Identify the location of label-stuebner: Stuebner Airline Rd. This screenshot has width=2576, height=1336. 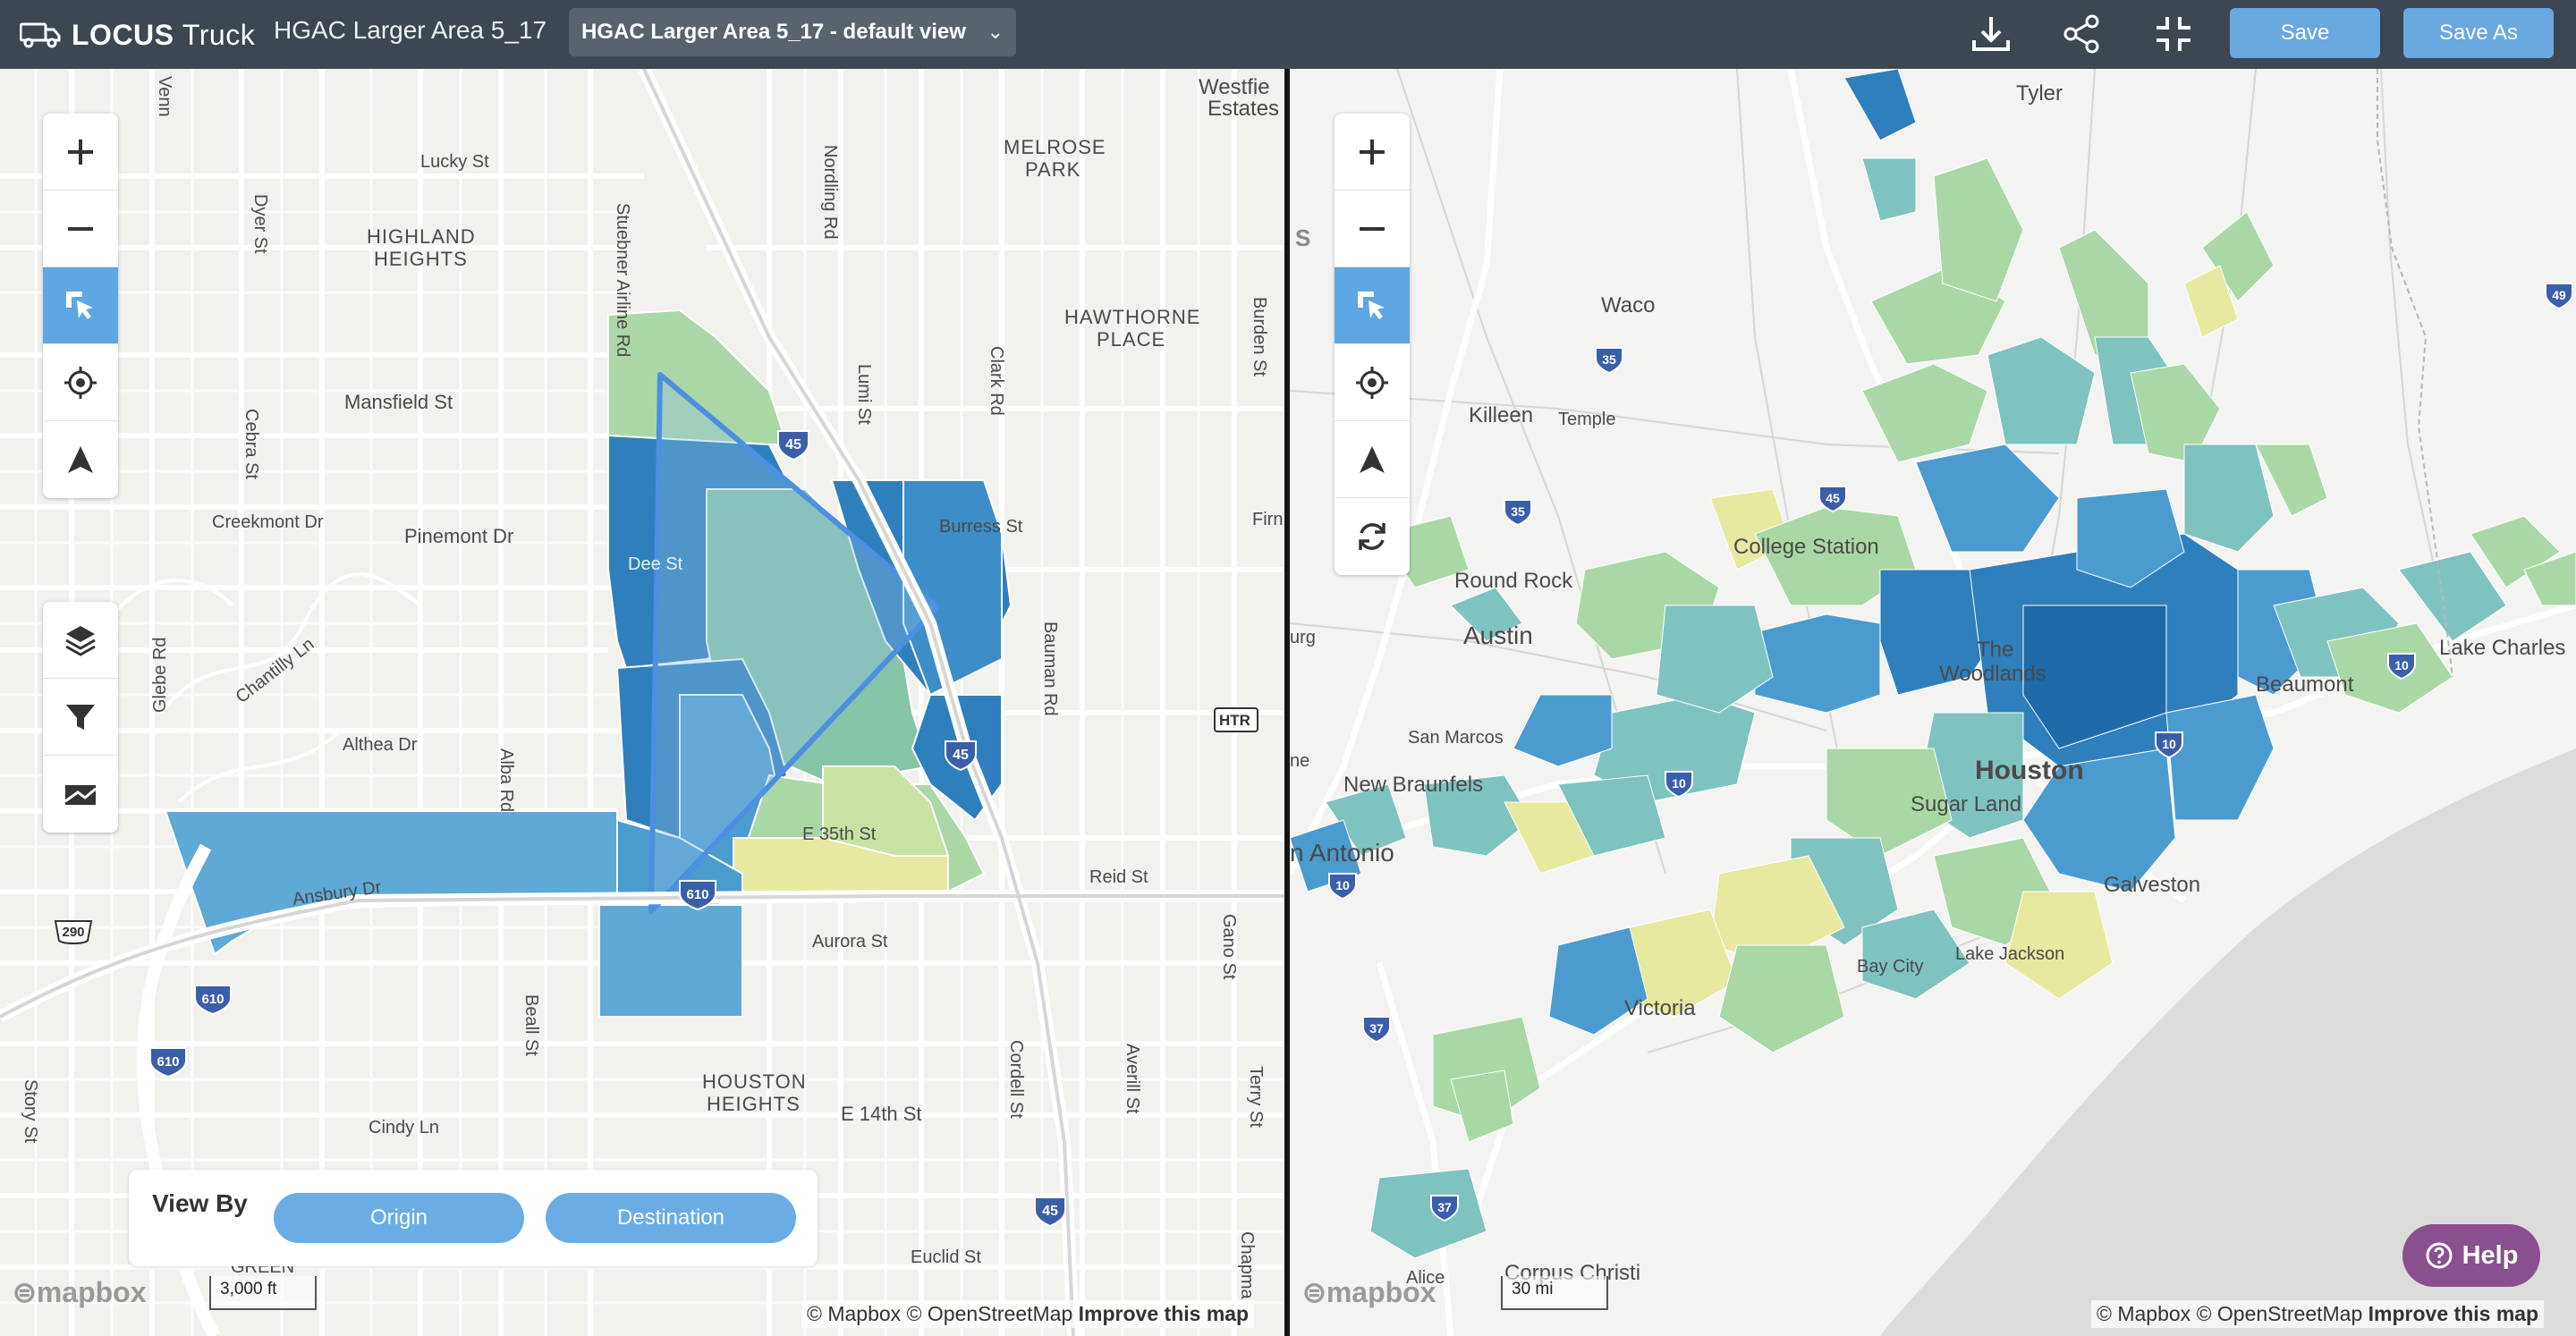
(622, 280).